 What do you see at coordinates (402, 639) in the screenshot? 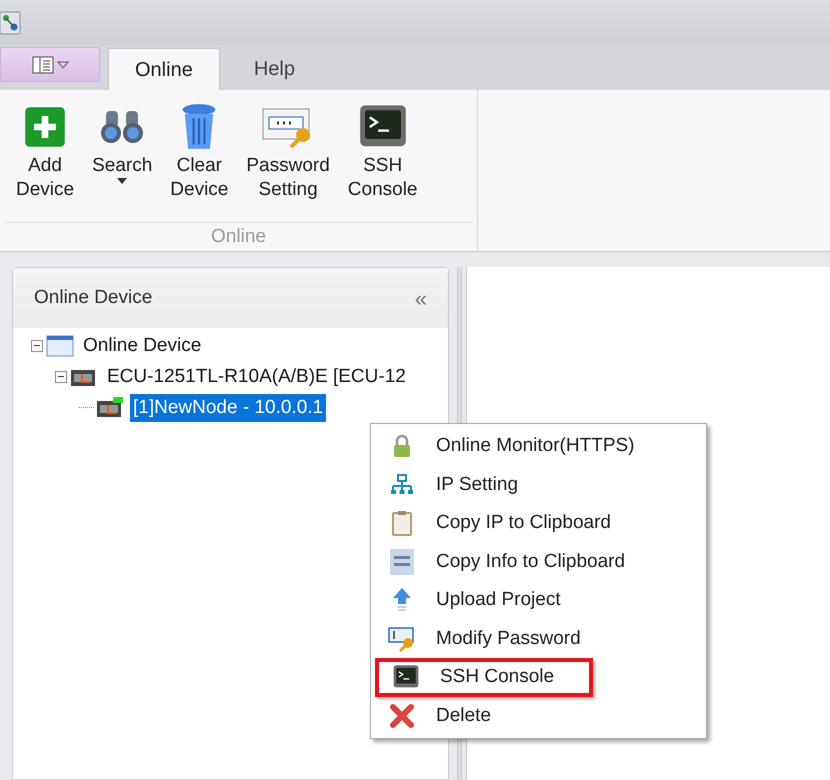
I see `password-key-icon` at bounding box center [402, 639].